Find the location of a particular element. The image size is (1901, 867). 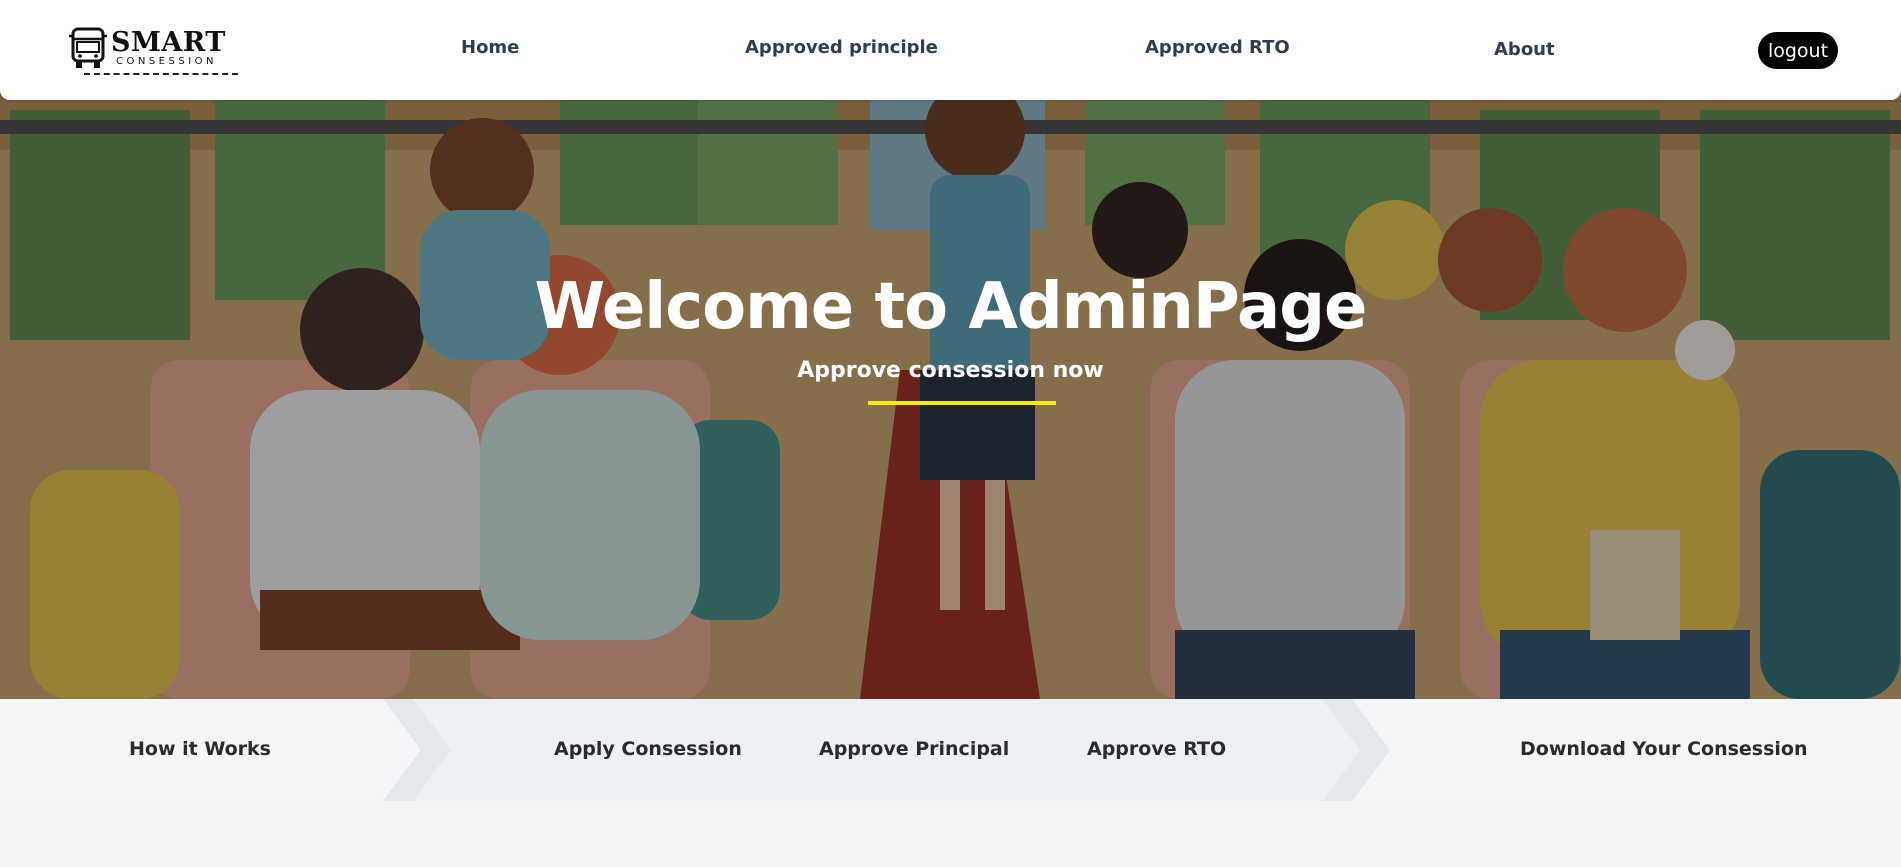

step-download-consession: Download Your Consession is located at coordinates (1664, 749).